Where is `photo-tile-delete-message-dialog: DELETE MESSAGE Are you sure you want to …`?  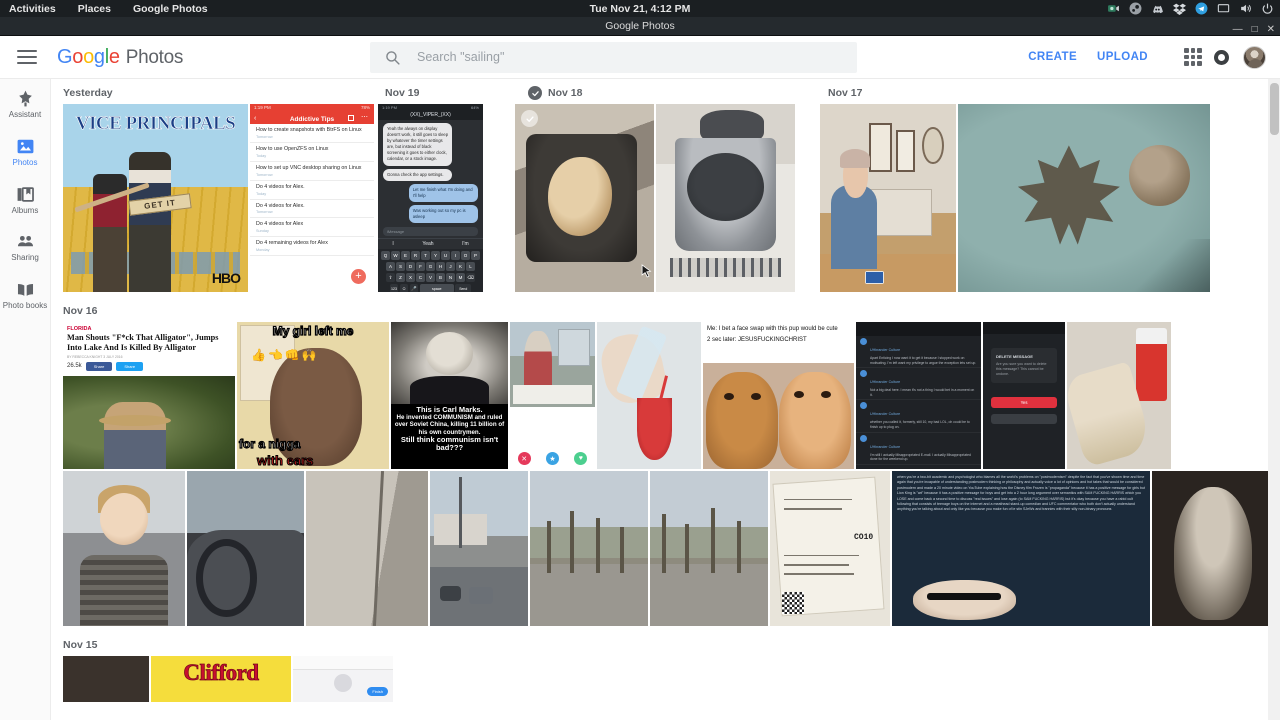 photo-tile-delete-message-dialog: DELETE MESSAGE Are you sure you want to … is located at coordinates (1024, 395).